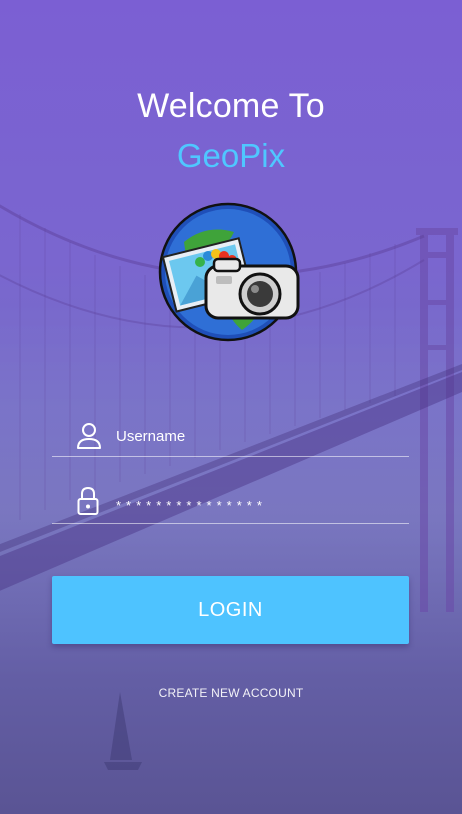 This screenshot has height=814, width=462. I want to click on password-input, so click(256, 505).